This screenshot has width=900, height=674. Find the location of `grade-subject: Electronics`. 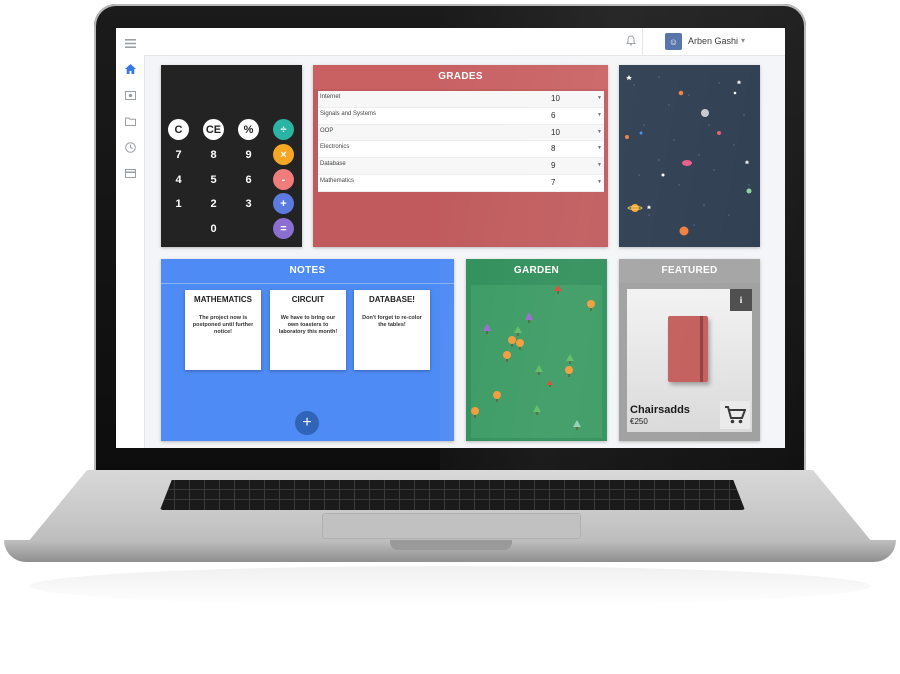

grade-subject: Electronics is located at coordinates (335, 147).